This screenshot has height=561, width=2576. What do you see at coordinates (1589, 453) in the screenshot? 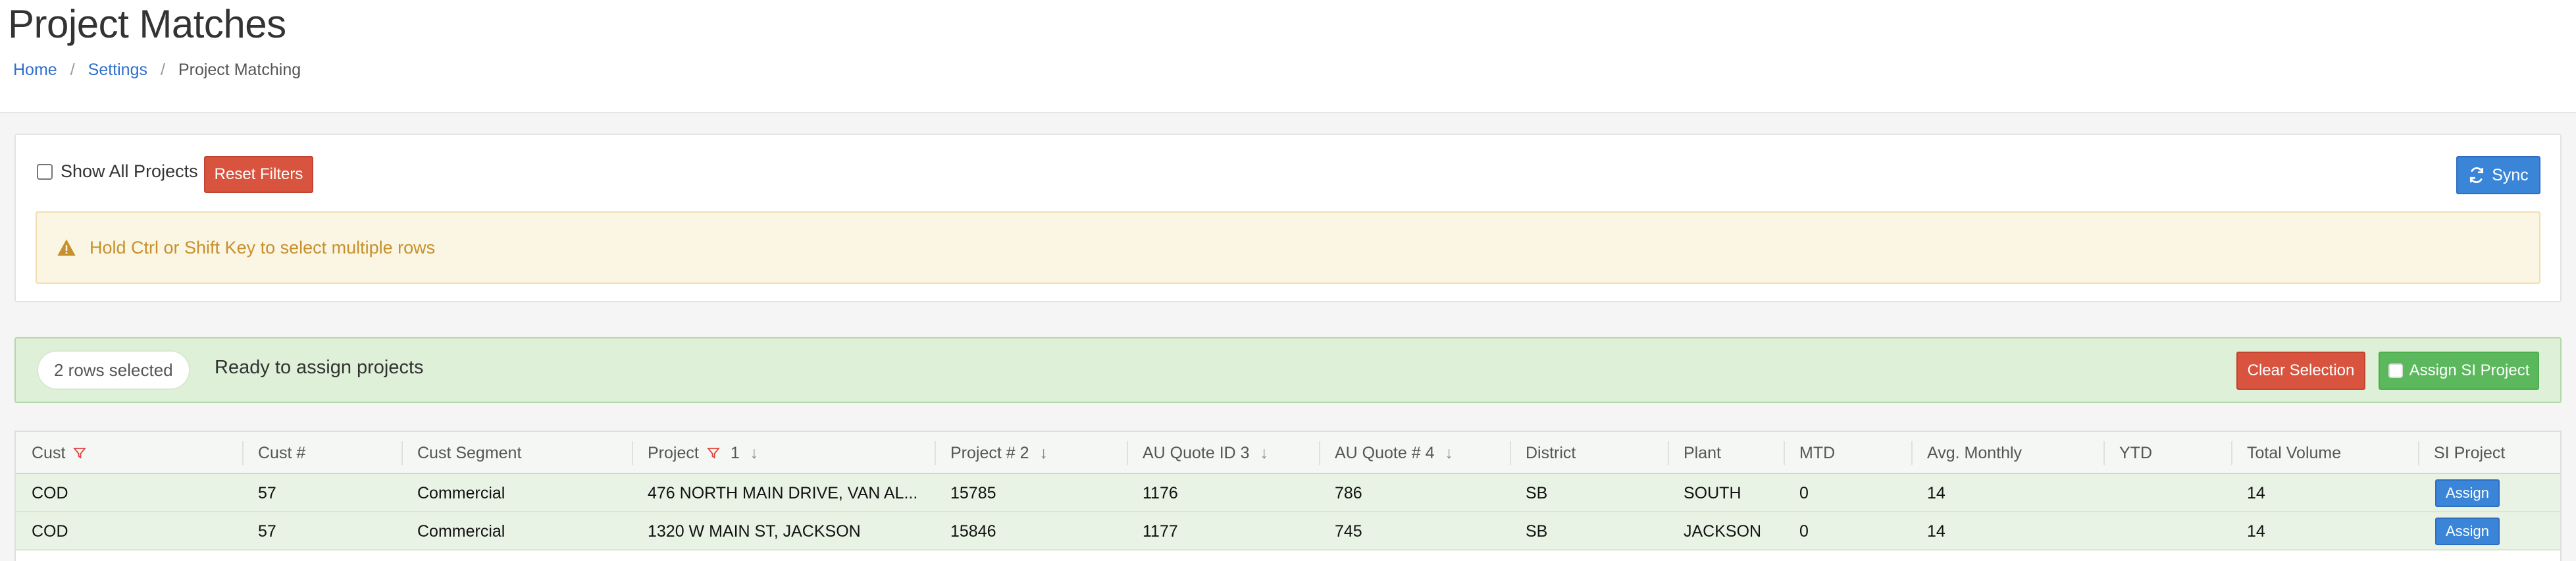
I see `column-header-district: District` at bounding box center [1589, 453].